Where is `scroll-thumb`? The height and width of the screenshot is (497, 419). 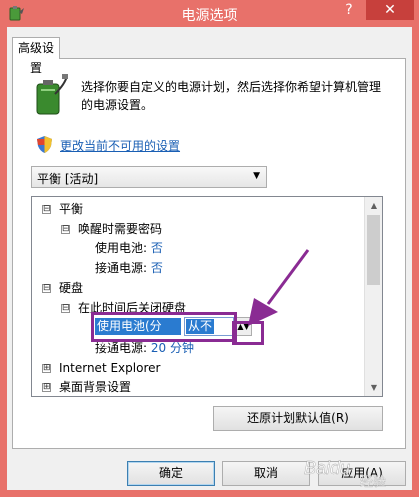 scroll-thumb is located at coordinates (373, 250).